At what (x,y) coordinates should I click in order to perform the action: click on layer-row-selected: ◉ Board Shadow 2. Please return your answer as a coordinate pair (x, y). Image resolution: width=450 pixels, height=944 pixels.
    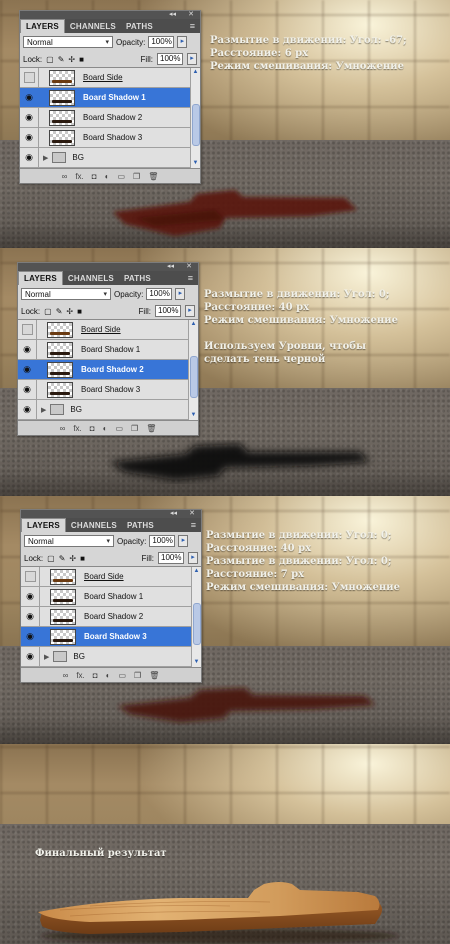
    Looking at the image, I should click on (108, 370).